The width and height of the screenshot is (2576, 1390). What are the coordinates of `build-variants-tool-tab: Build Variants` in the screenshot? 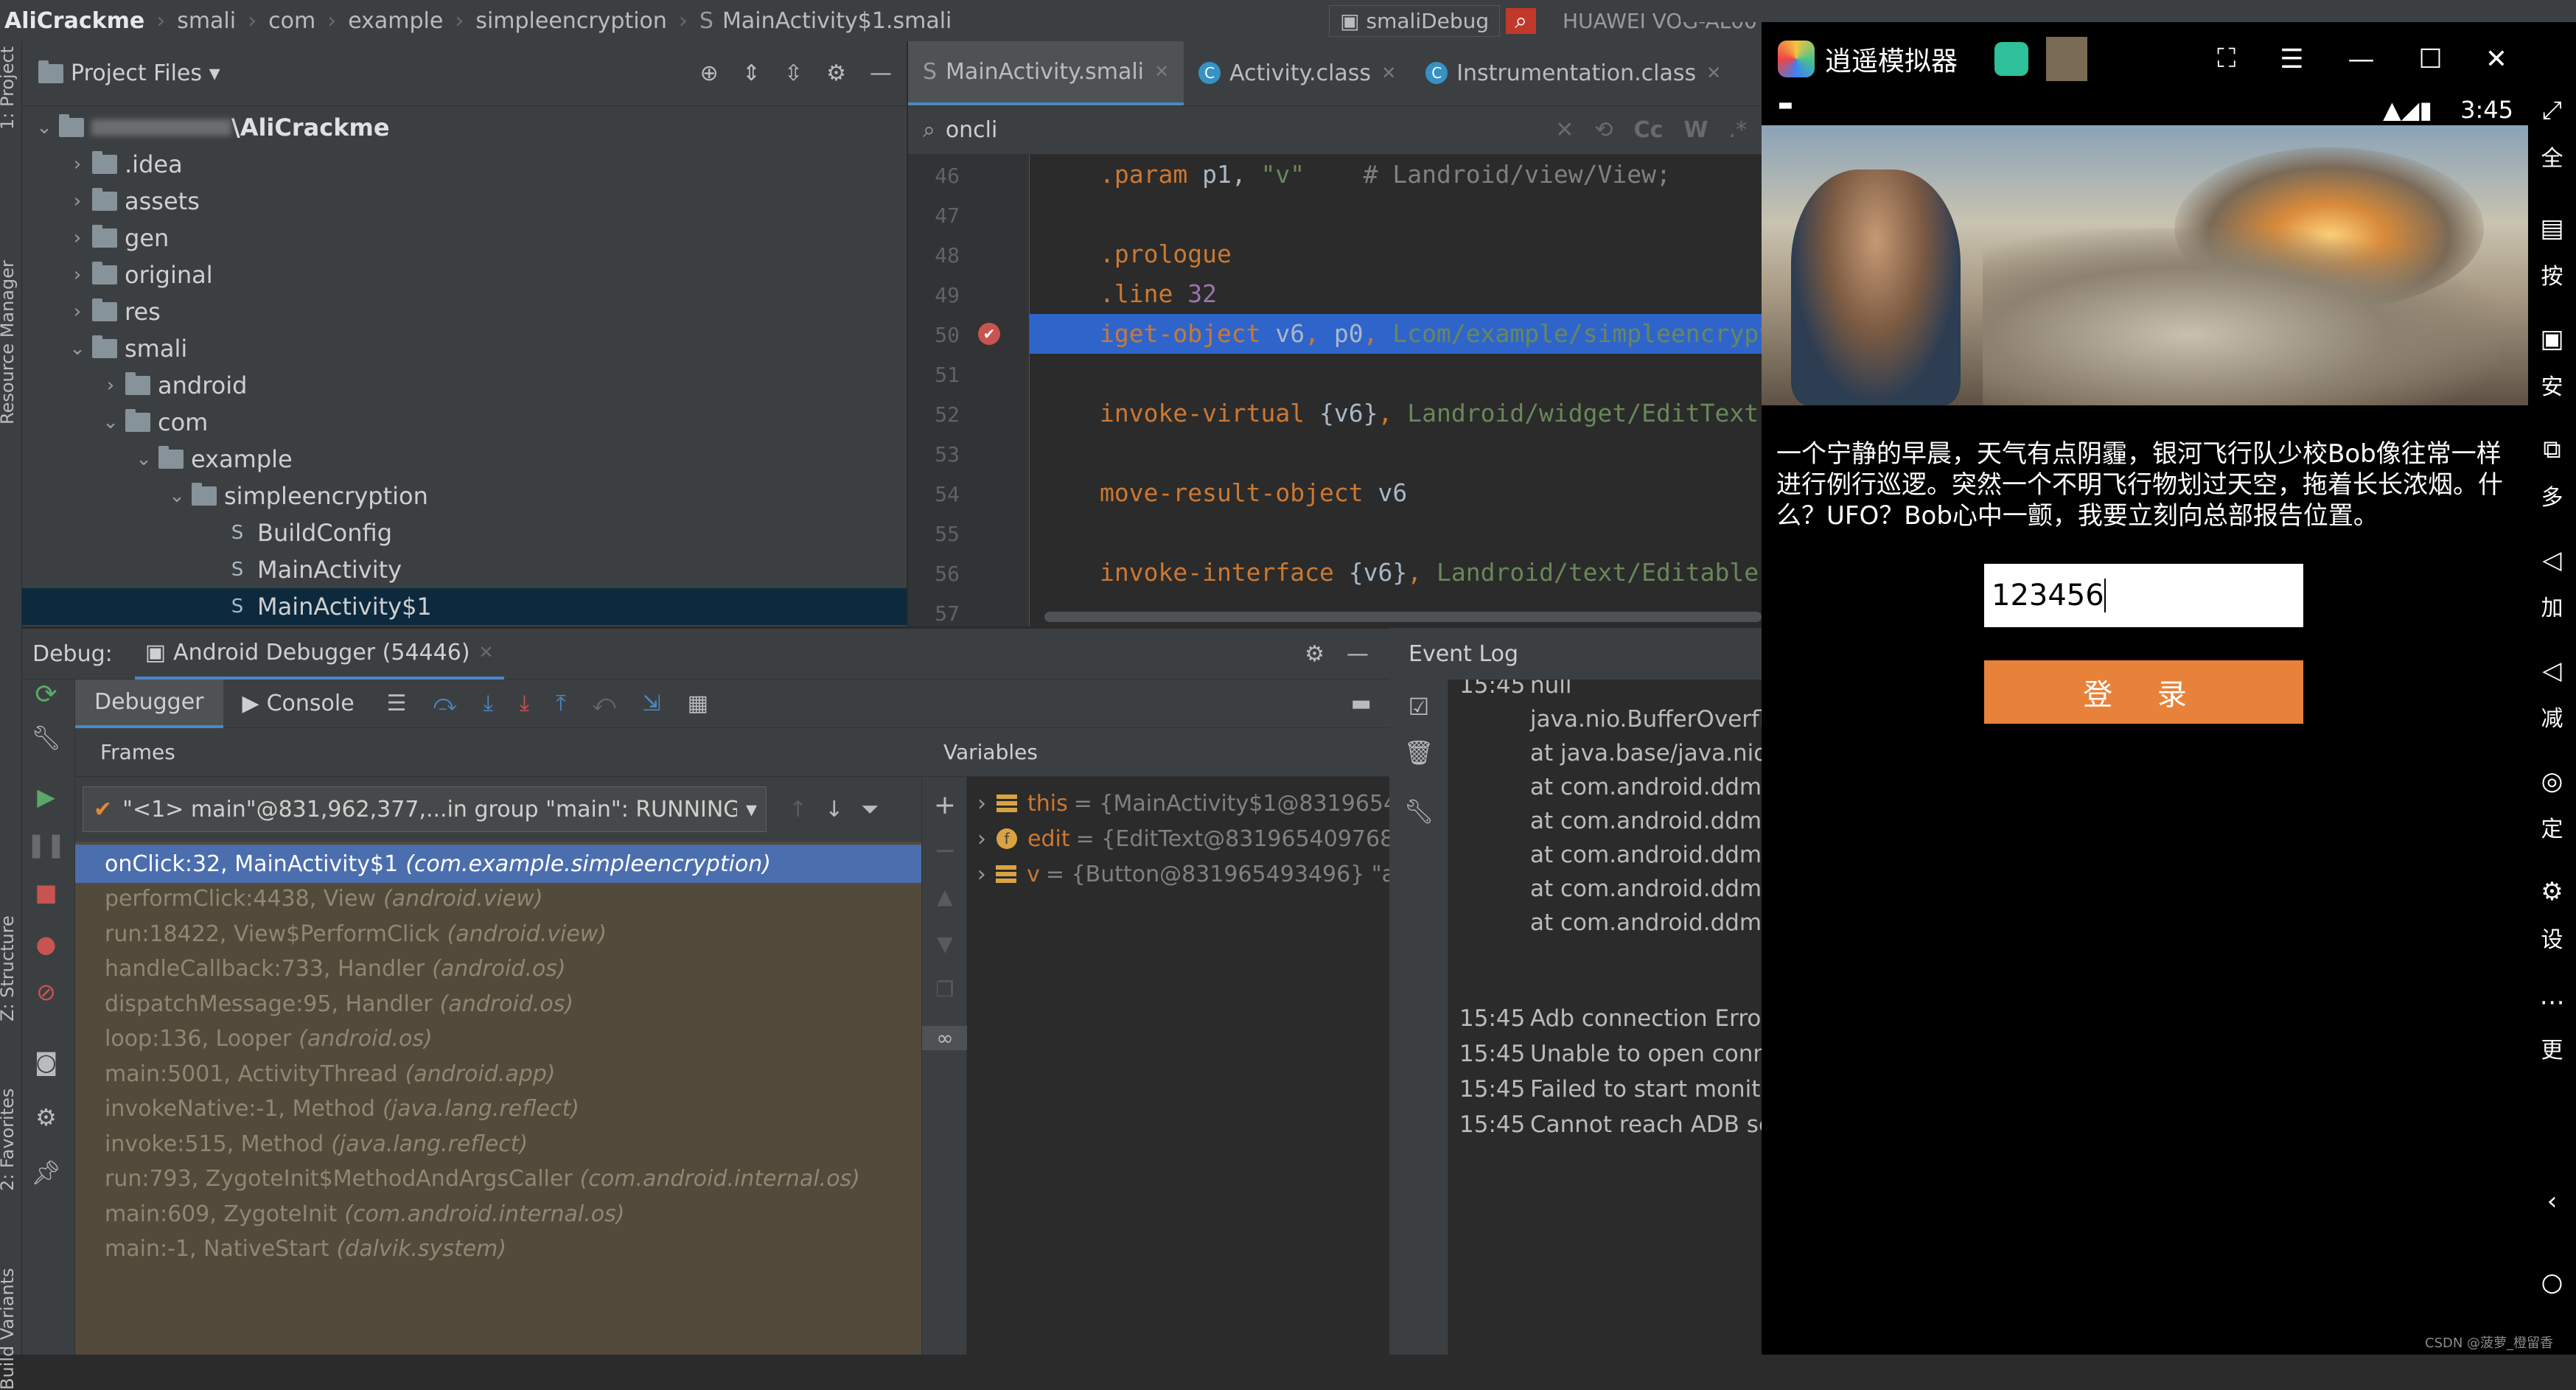 It's located at (9, 1329).